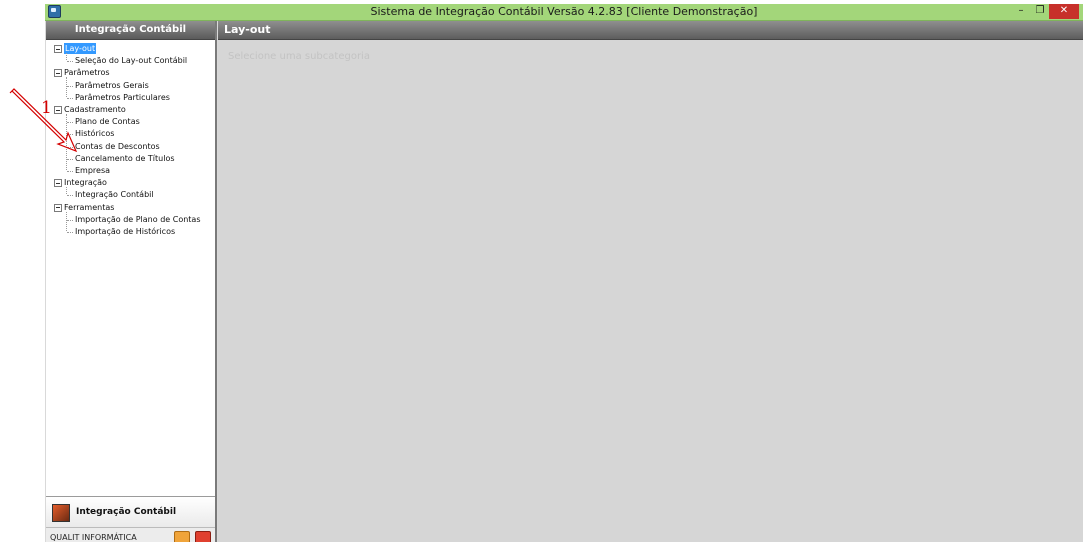 Image resolution: width=1083 pixels, height=542 pixels. Describe the element at coordinates (650, 30) in the screenshot. I see `content-header: Lay-out` at that location.